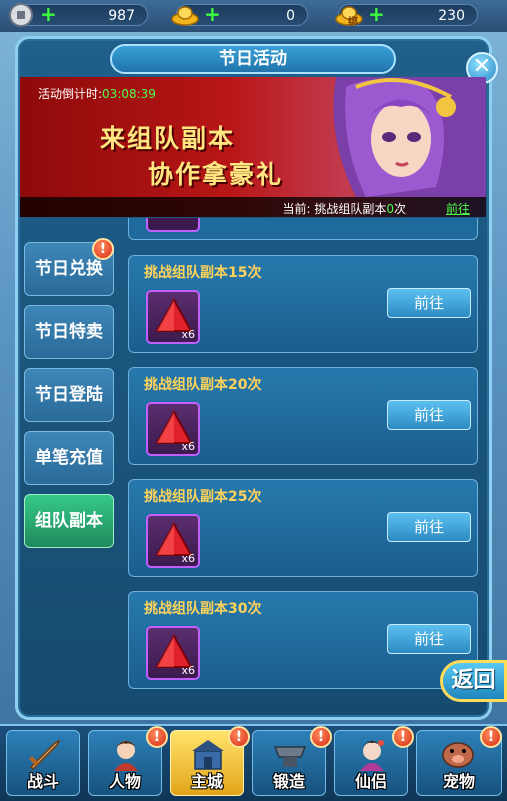 This screenshot has width=507, height=801. I want to click on nav-label: 主城, so click(206, 781).